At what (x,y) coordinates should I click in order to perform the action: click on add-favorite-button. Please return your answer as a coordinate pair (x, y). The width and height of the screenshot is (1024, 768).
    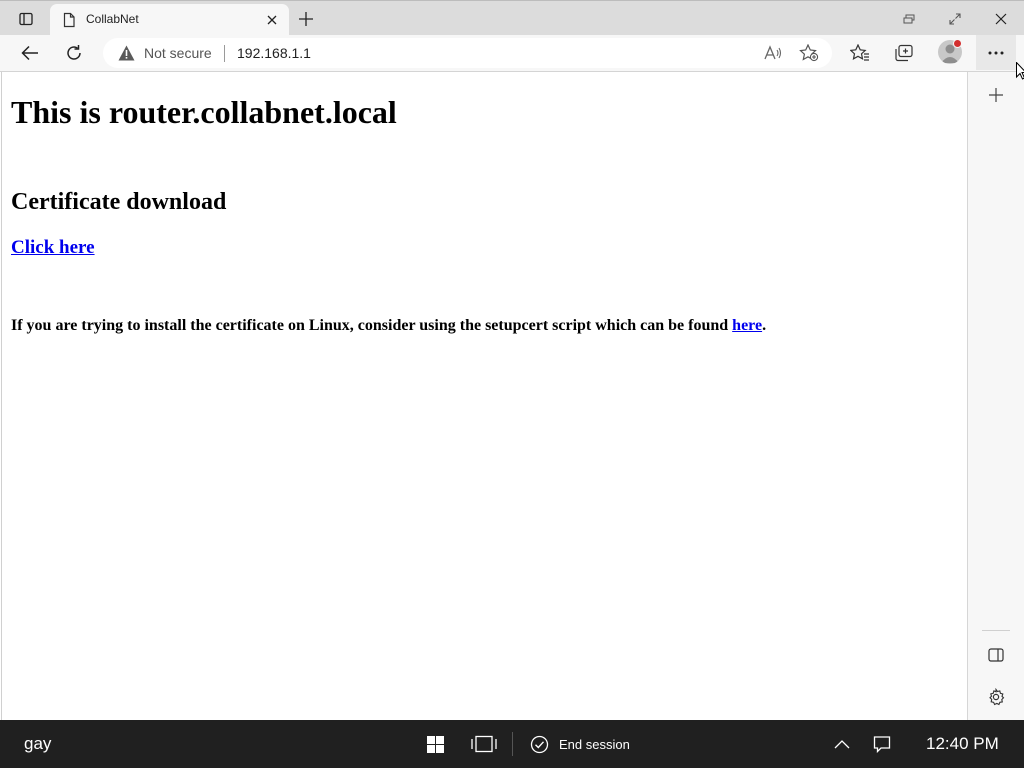
    Looking at the image, I should click on (809, 53).